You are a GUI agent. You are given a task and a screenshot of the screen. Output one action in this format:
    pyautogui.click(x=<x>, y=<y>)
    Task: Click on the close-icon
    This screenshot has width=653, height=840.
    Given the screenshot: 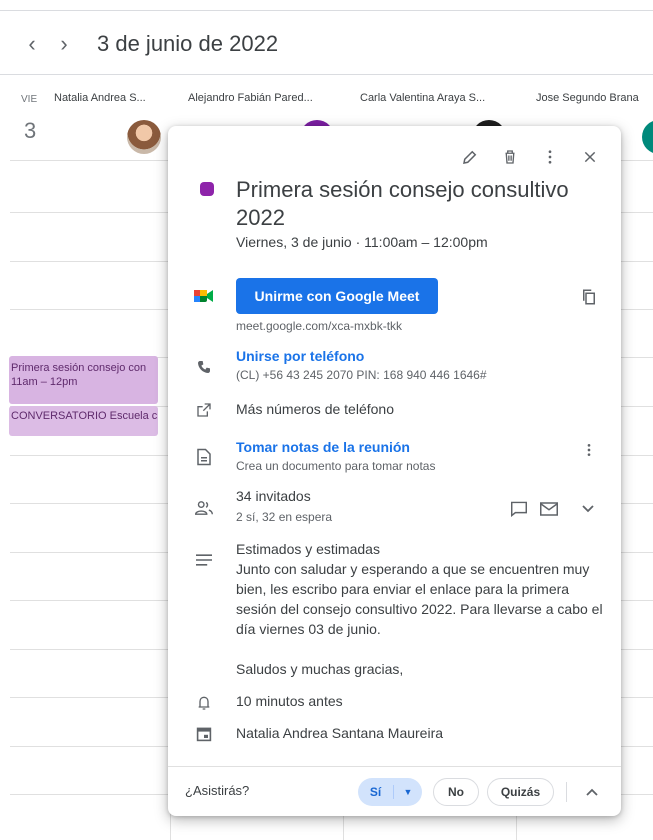 What is the action you would take?
    pyautogui.click(x=590, y=157)
    